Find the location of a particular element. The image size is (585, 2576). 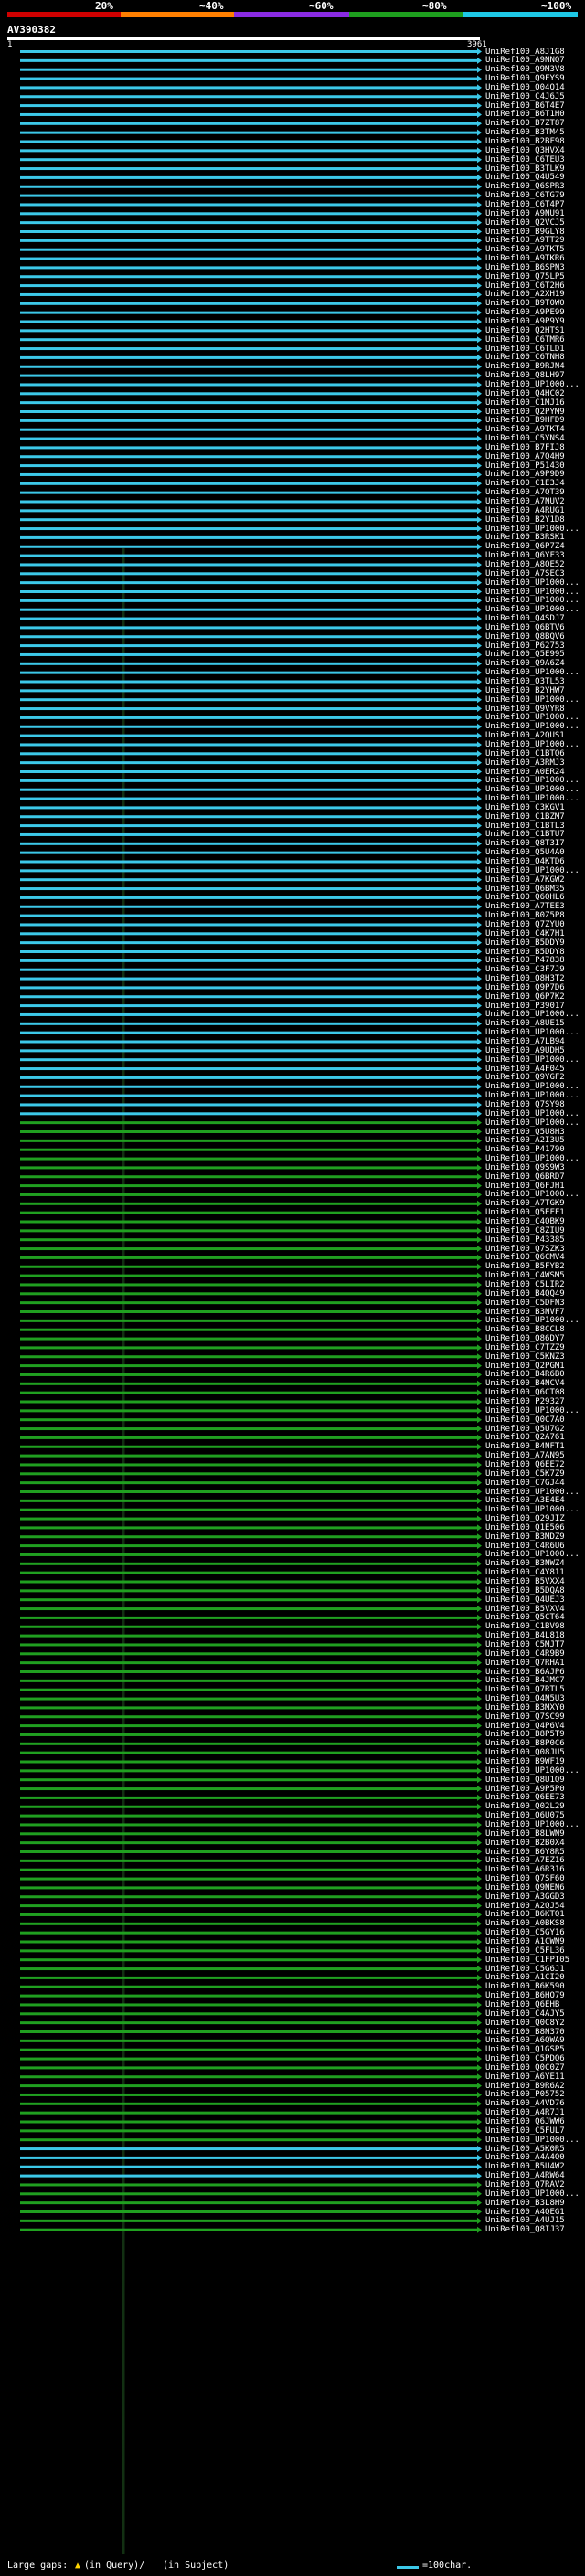

hit-label: UniRef100_Q0C8Y2 is located at coordinates (525, 2023).